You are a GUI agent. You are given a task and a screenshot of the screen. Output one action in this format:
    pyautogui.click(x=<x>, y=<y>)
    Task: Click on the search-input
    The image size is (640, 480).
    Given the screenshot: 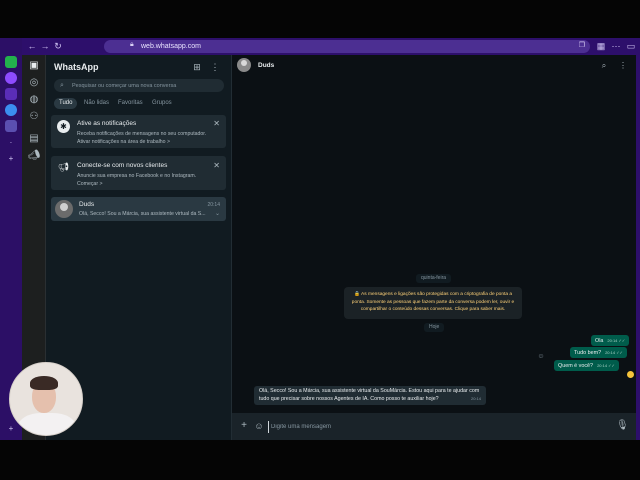 What is the action you would take?
    pyautogui.click(x=146, y=85)
    